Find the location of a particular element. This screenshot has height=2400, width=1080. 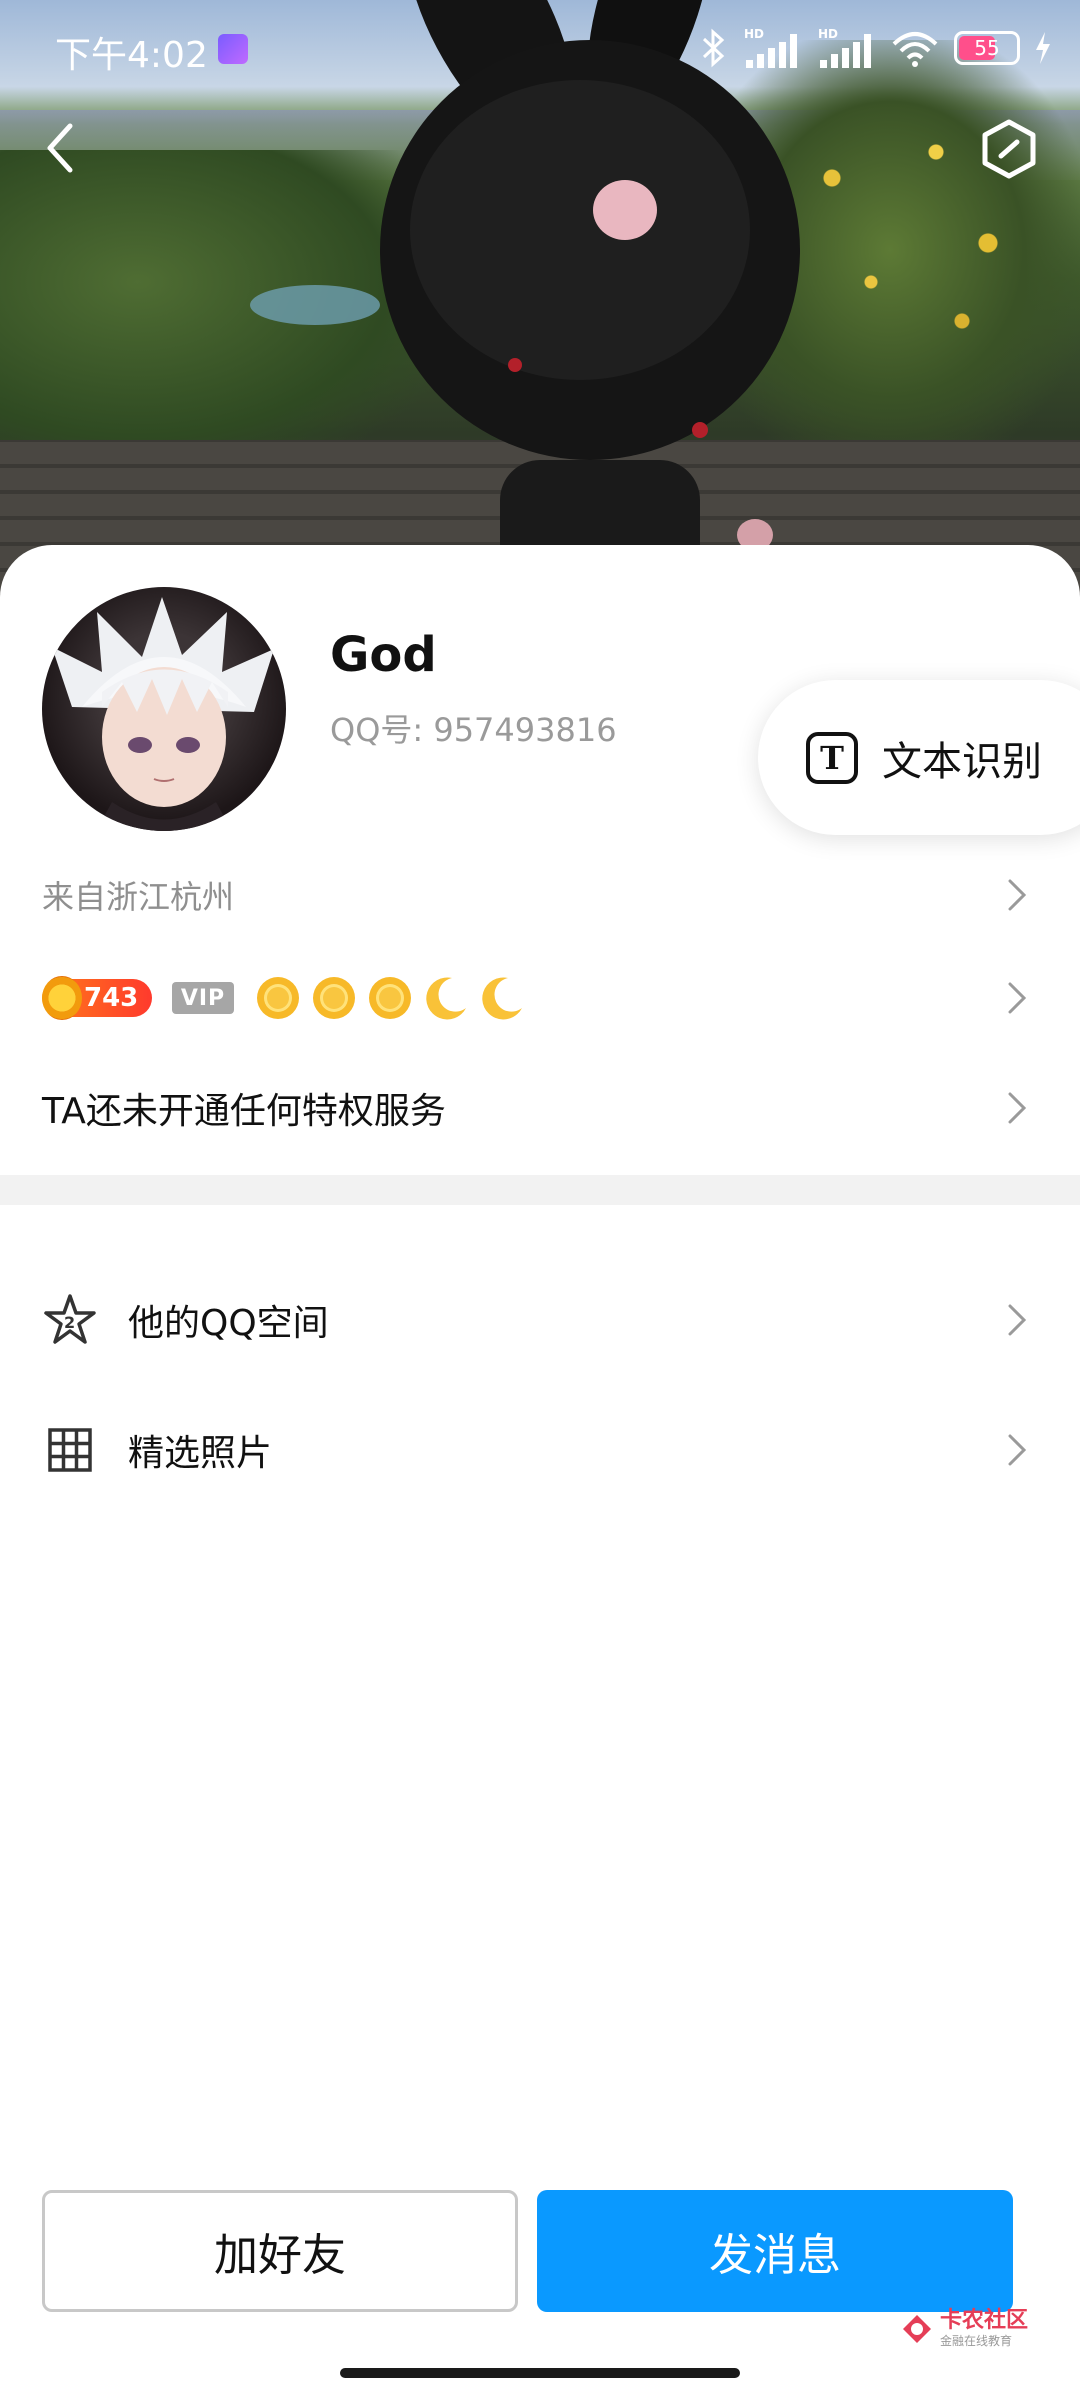

section-divider is located at coordinates (540, 1190).